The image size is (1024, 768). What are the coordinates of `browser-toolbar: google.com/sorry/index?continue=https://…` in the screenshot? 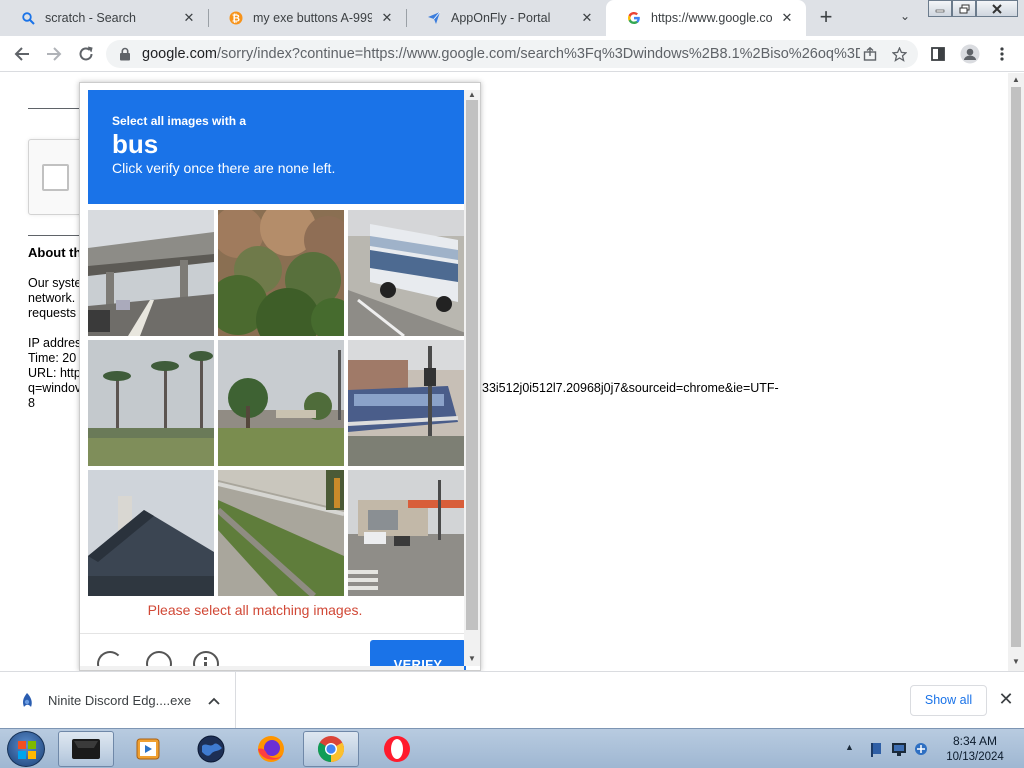 It's located at (512, 54).